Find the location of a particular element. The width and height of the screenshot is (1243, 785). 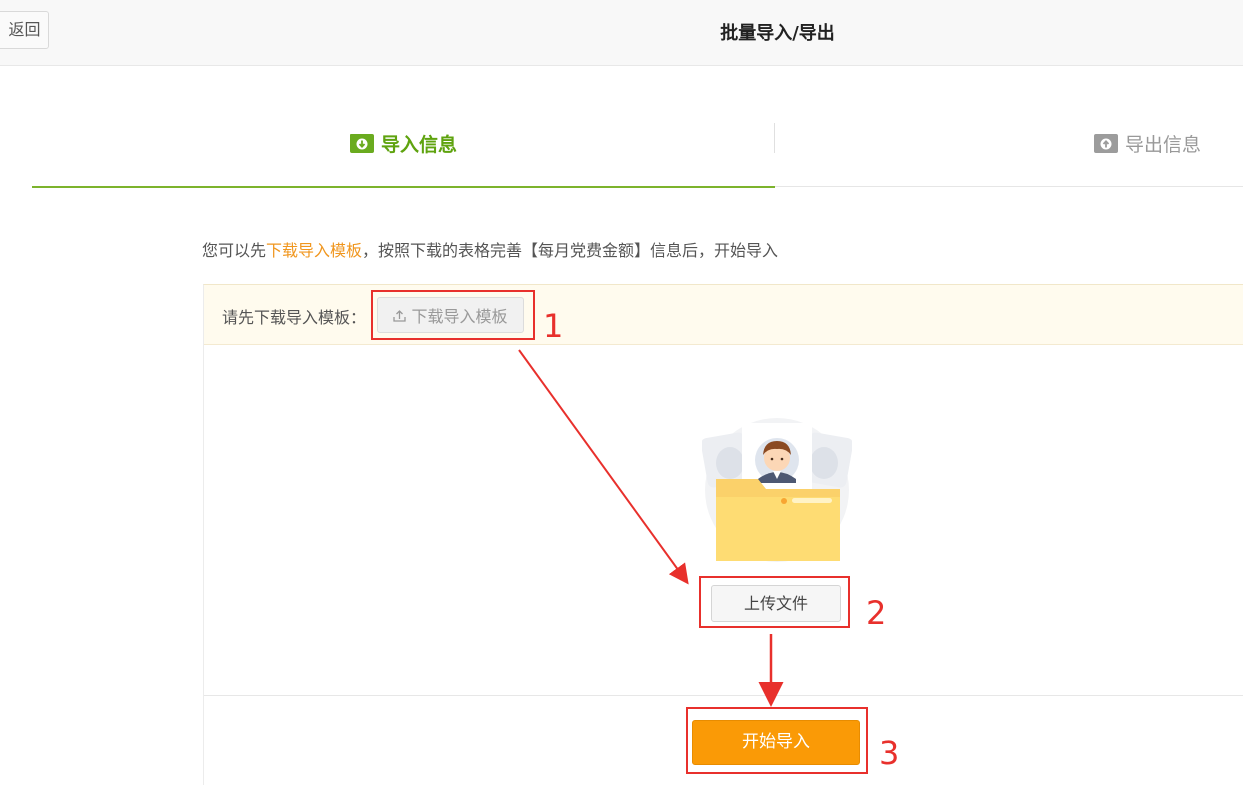

annotation-number-1: 1 is located at coordinates (553, 326).